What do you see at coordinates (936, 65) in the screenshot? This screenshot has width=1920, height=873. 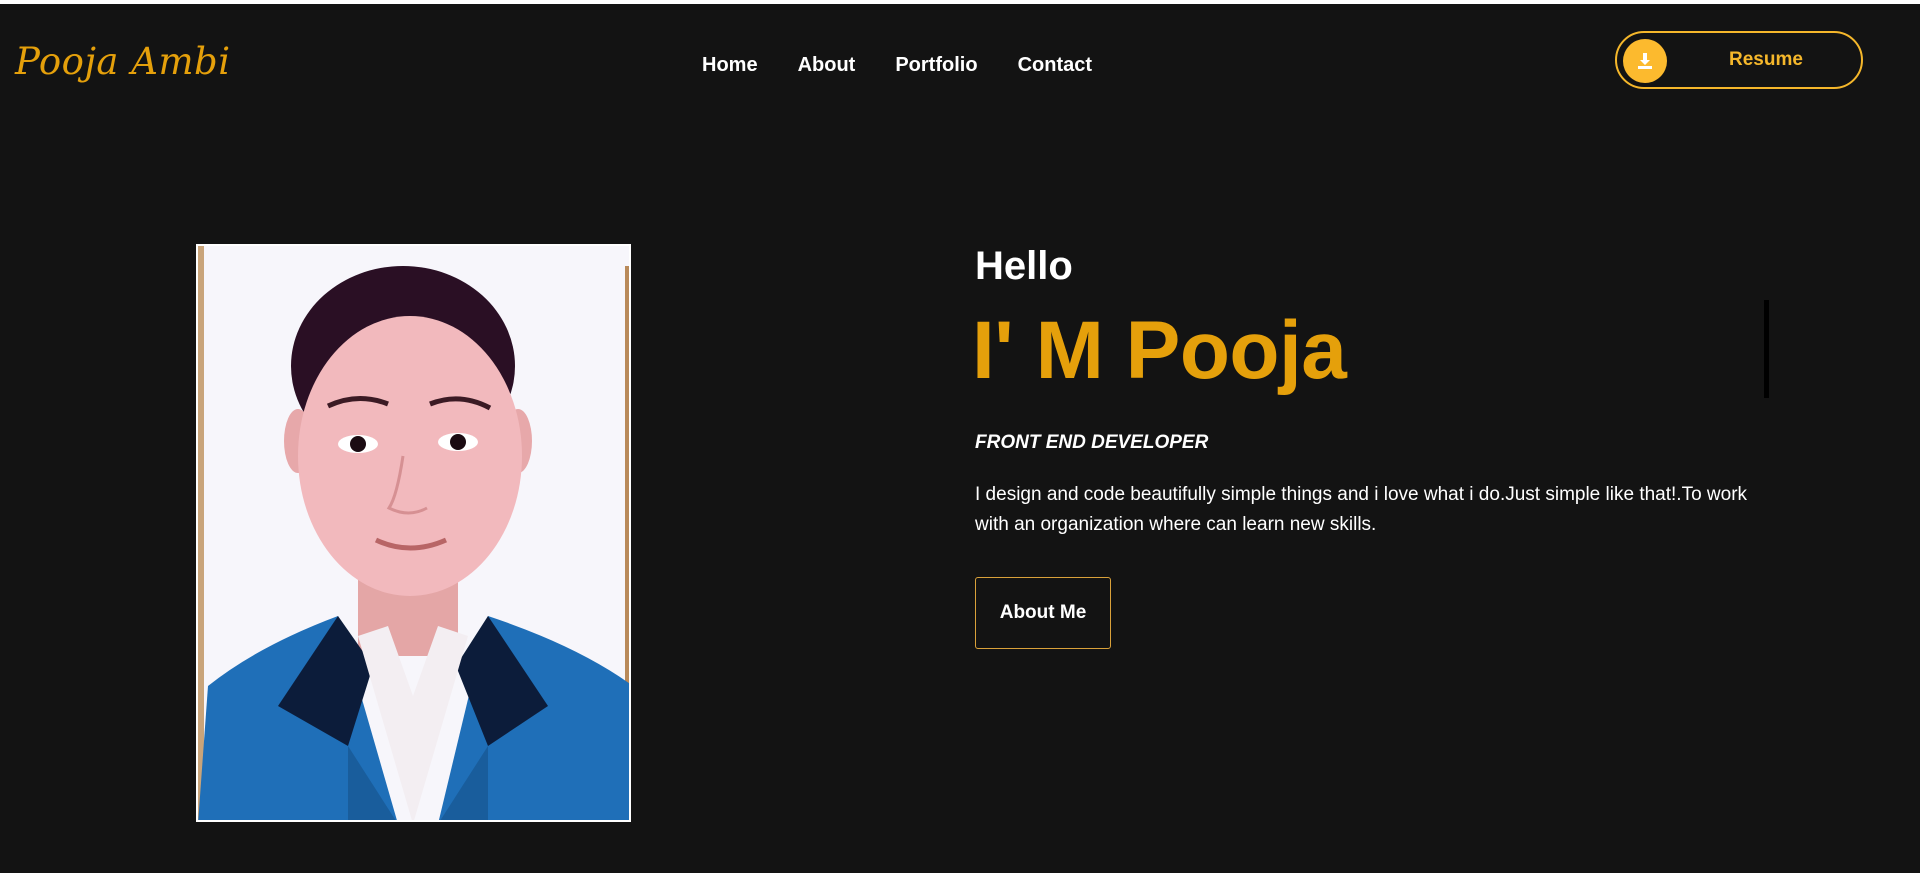 I see `nav-portfolio: Portfolio` at bounding box center [936, 65].